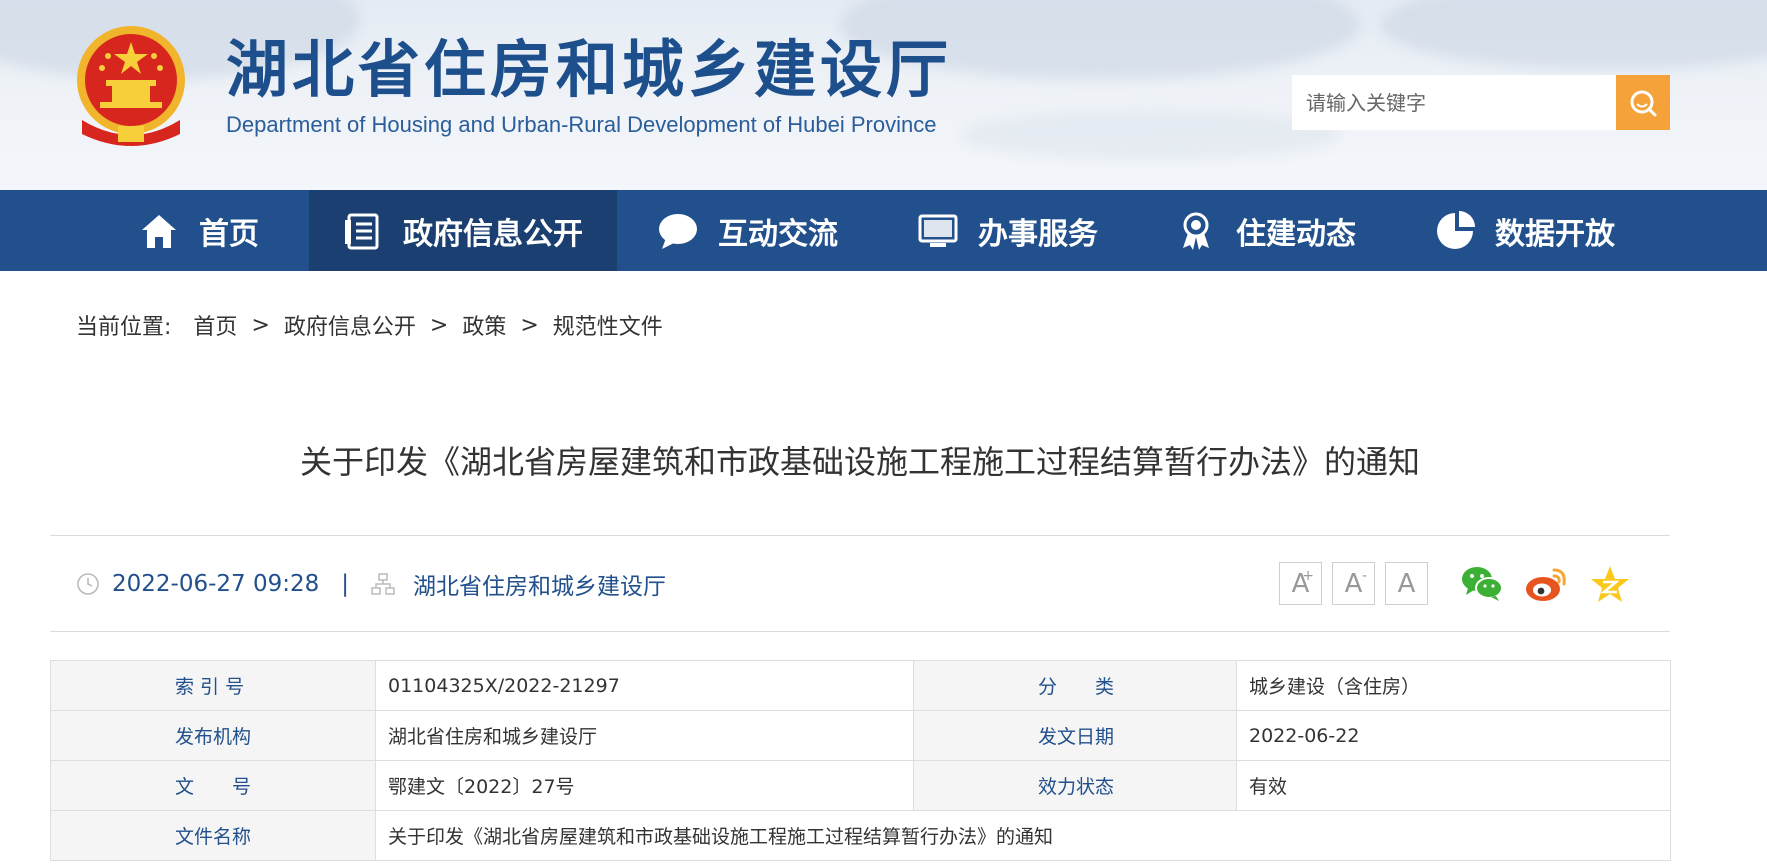  What do you see at coordinates (124, 327) in the screenshot?
I see `breadcrumb-lead: 当前位置:` at bounding box center [124, 327].